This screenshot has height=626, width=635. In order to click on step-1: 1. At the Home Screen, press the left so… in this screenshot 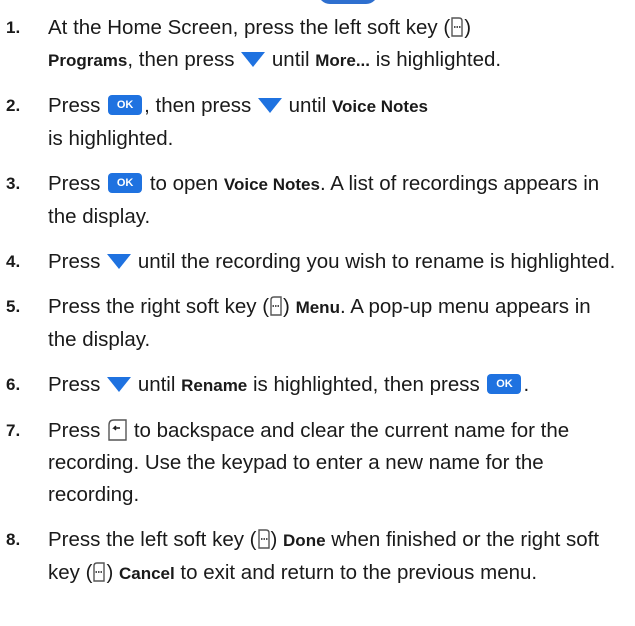, I will do `click(317, 44)`.